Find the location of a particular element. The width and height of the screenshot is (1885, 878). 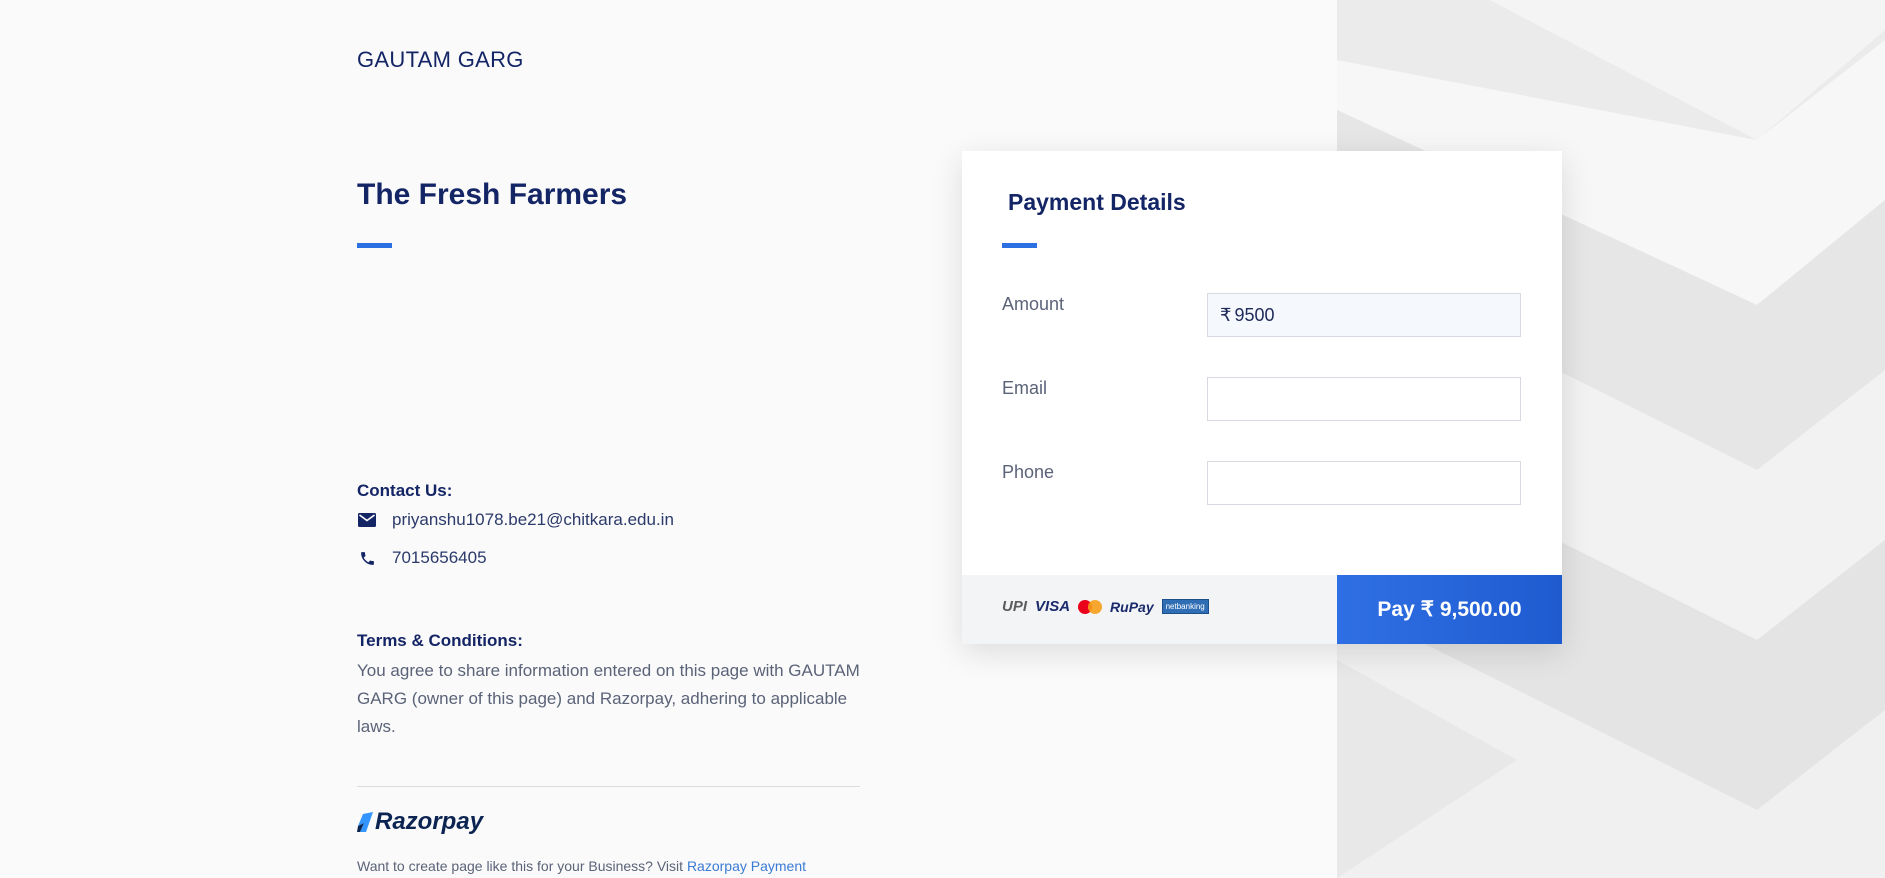

netbanking-logo: netbanking is located at coordinates (1185, 606).